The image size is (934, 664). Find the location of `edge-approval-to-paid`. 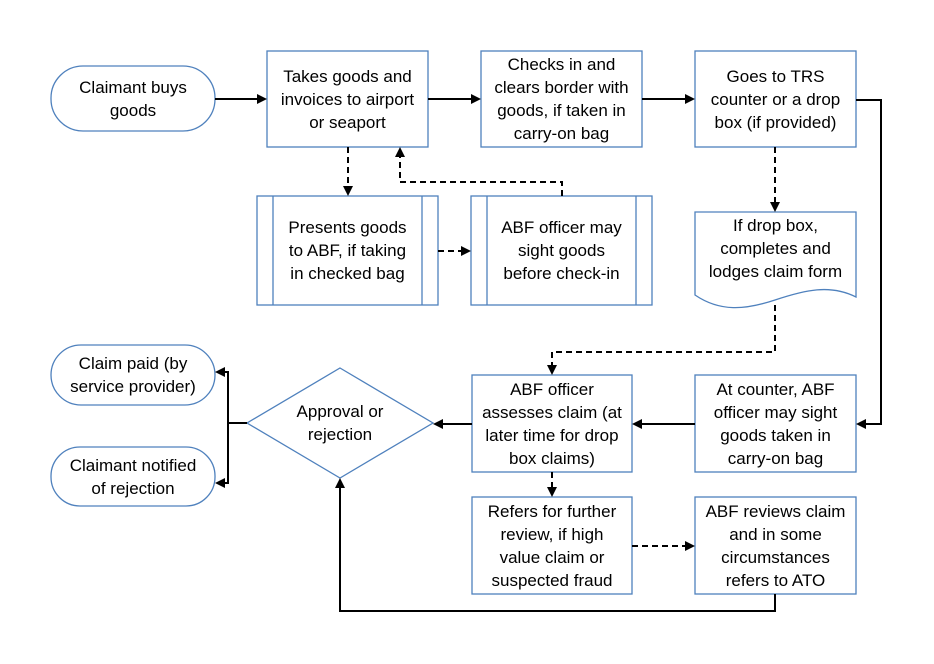

edge-approval-to-paid is located at coordinates (222, 395).